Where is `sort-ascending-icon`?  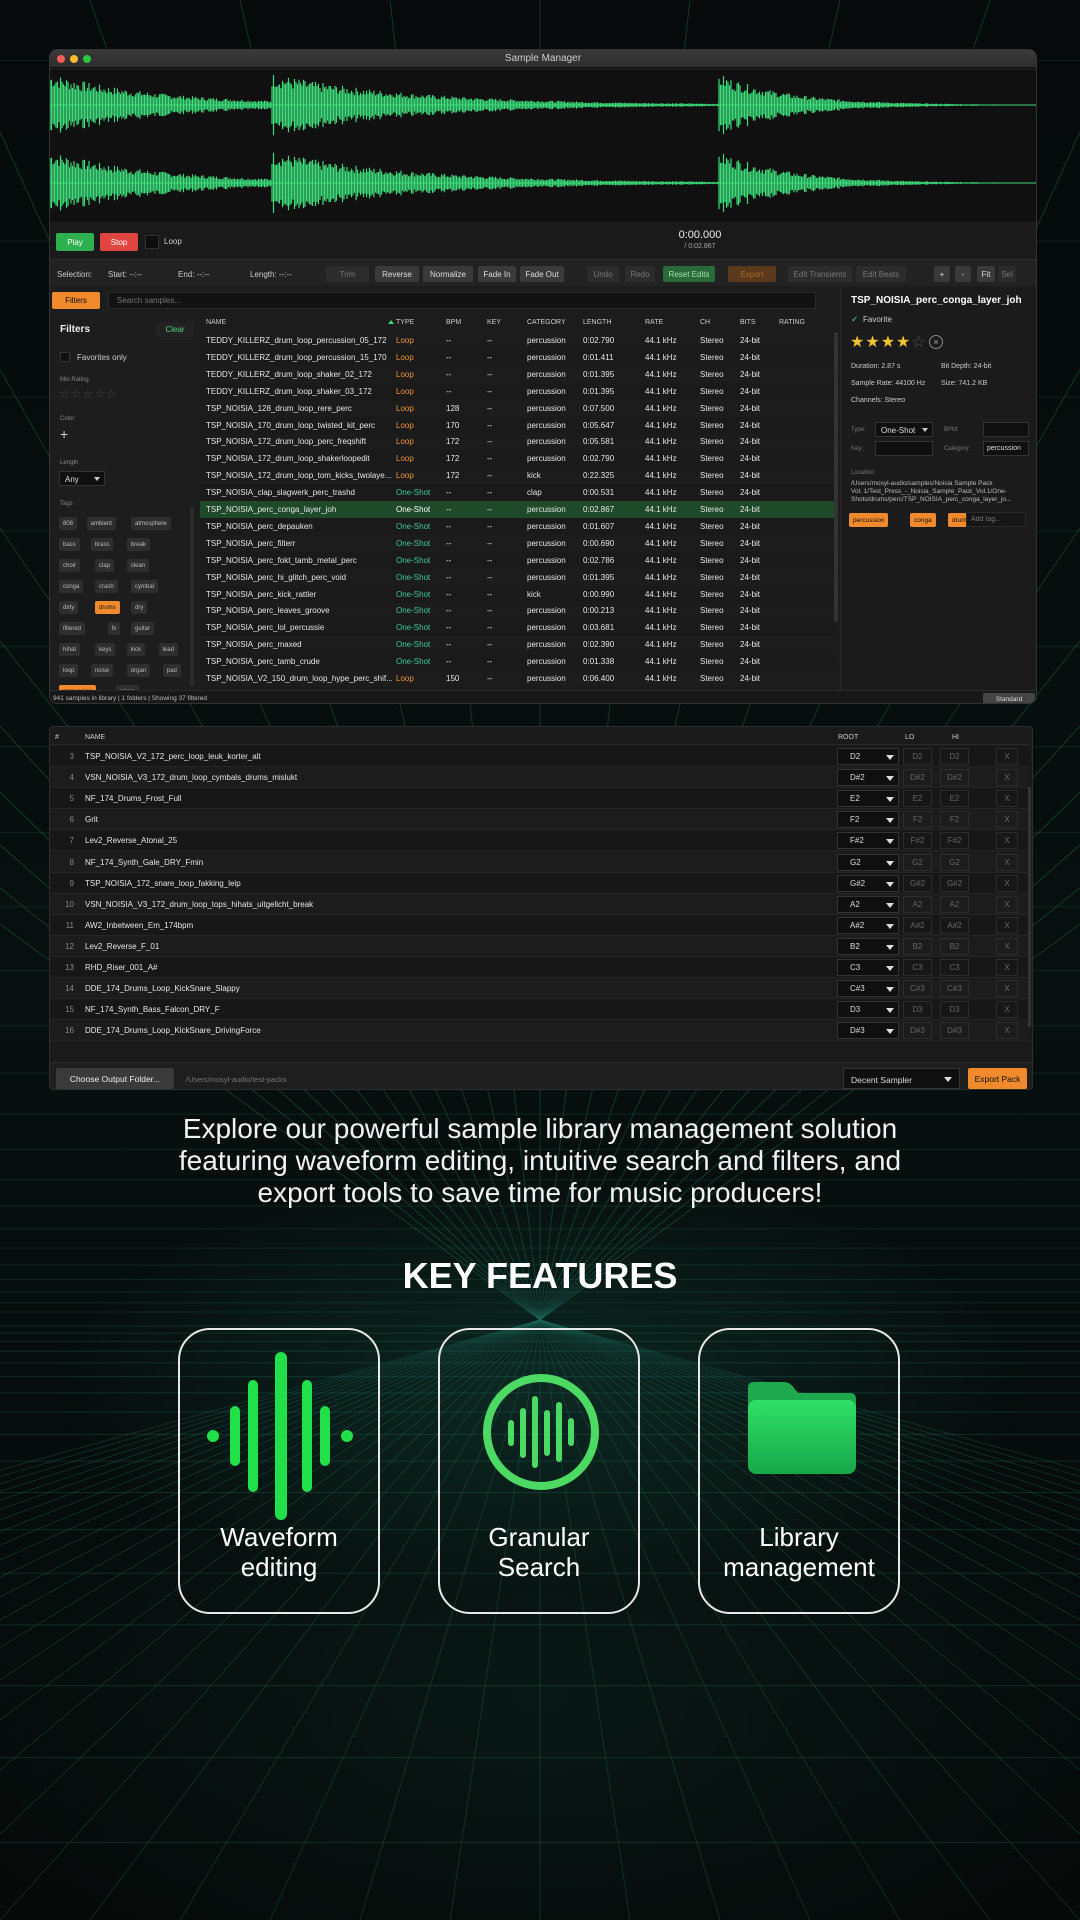
sort-ascending-icon is located at coordinates (391, 322).